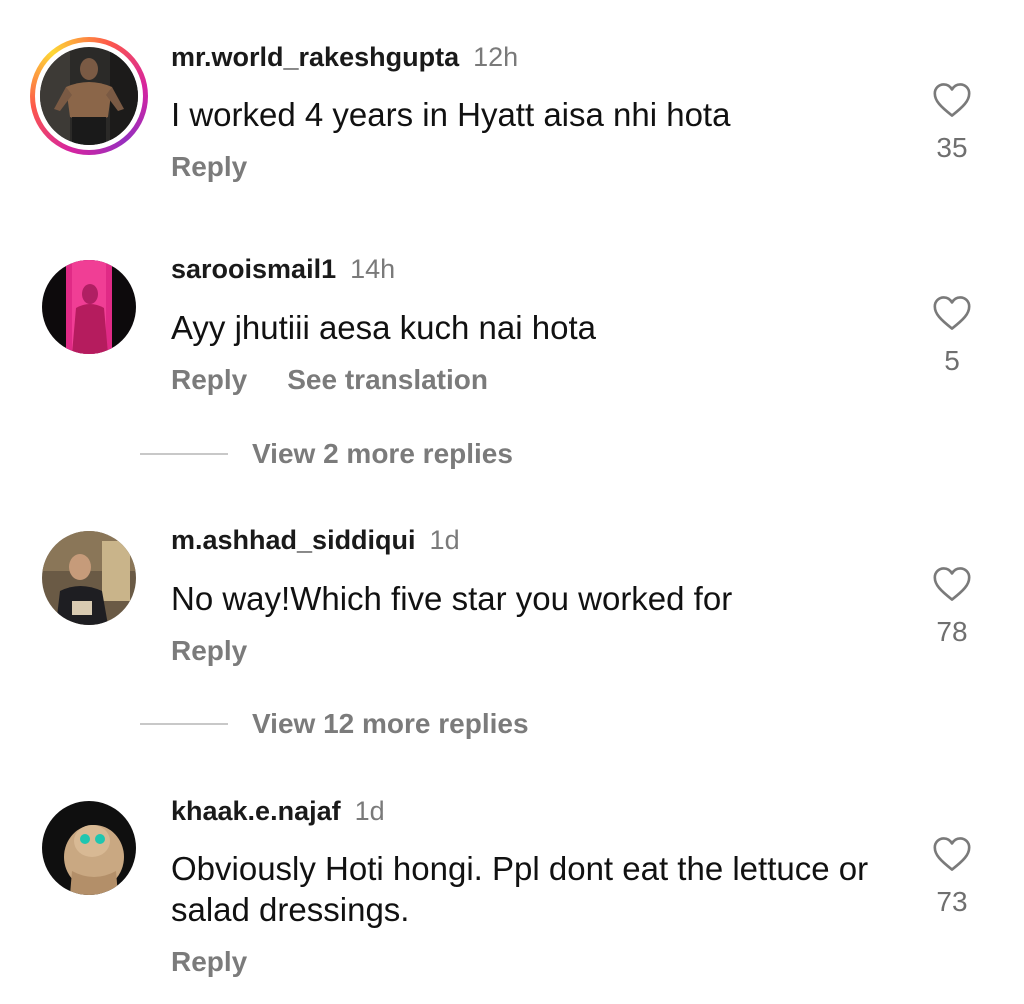  I want to click on comment-actions: Reply, so click(209, 962).